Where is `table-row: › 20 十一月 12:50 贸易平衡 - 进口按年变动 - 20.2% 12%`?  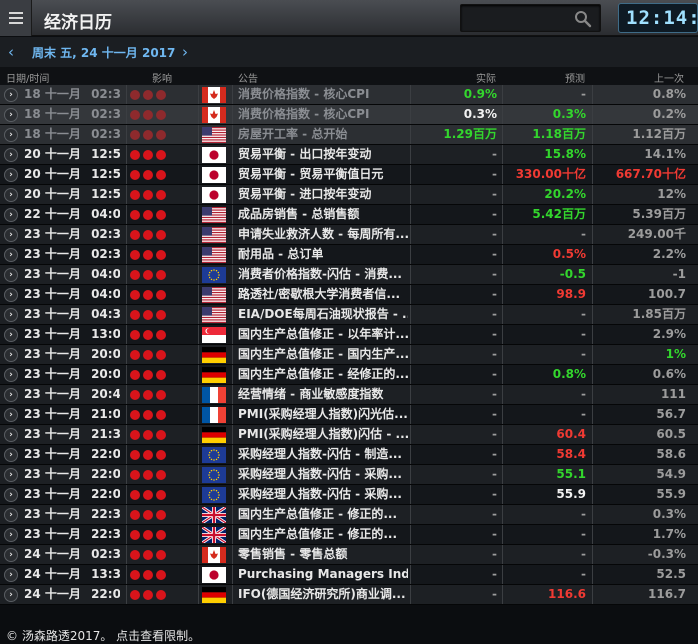
table-row: › 20 十一月 12:50 贸易平衡 - 进口按年变动 - 20.2% 12% is located at coordinates (349, 195).